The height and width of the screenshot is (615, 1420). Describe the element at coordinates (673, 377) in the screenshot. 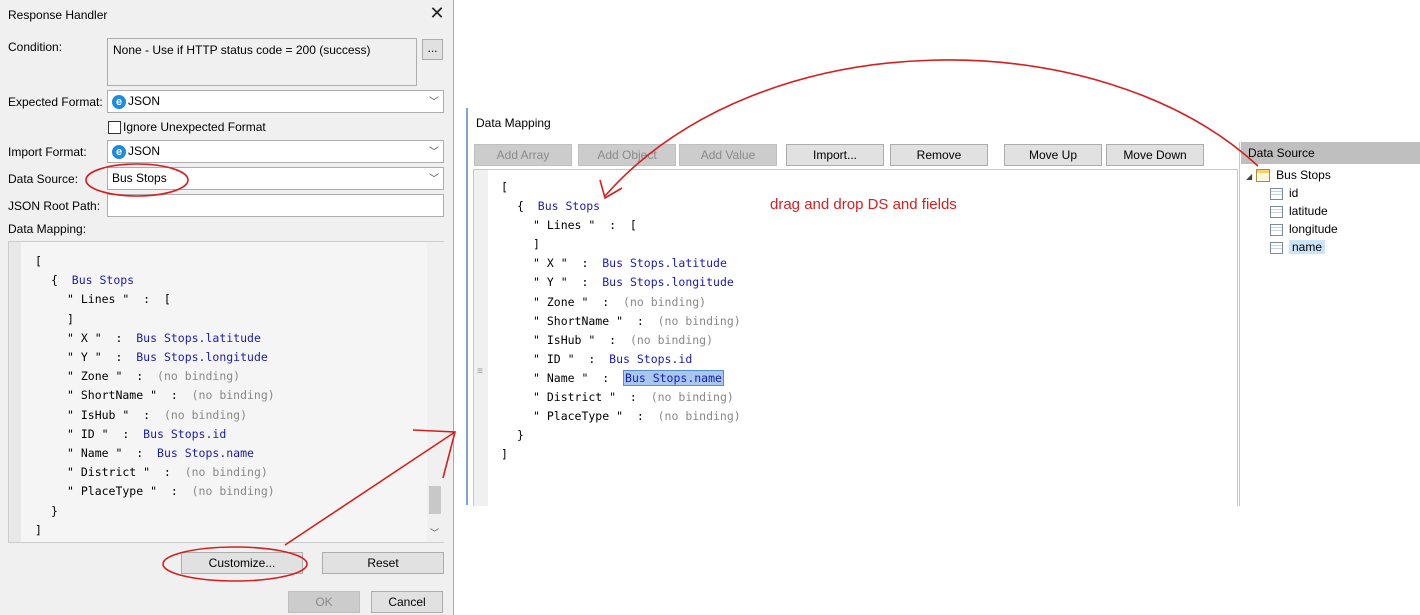

I see `binding-value: Bus Stops.name` at that location.